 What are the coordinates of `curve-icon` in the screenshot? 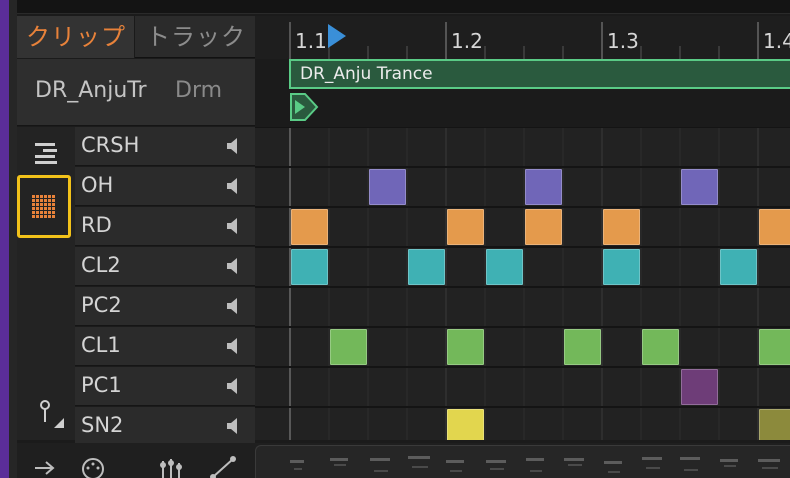 It's located at (223, 466).